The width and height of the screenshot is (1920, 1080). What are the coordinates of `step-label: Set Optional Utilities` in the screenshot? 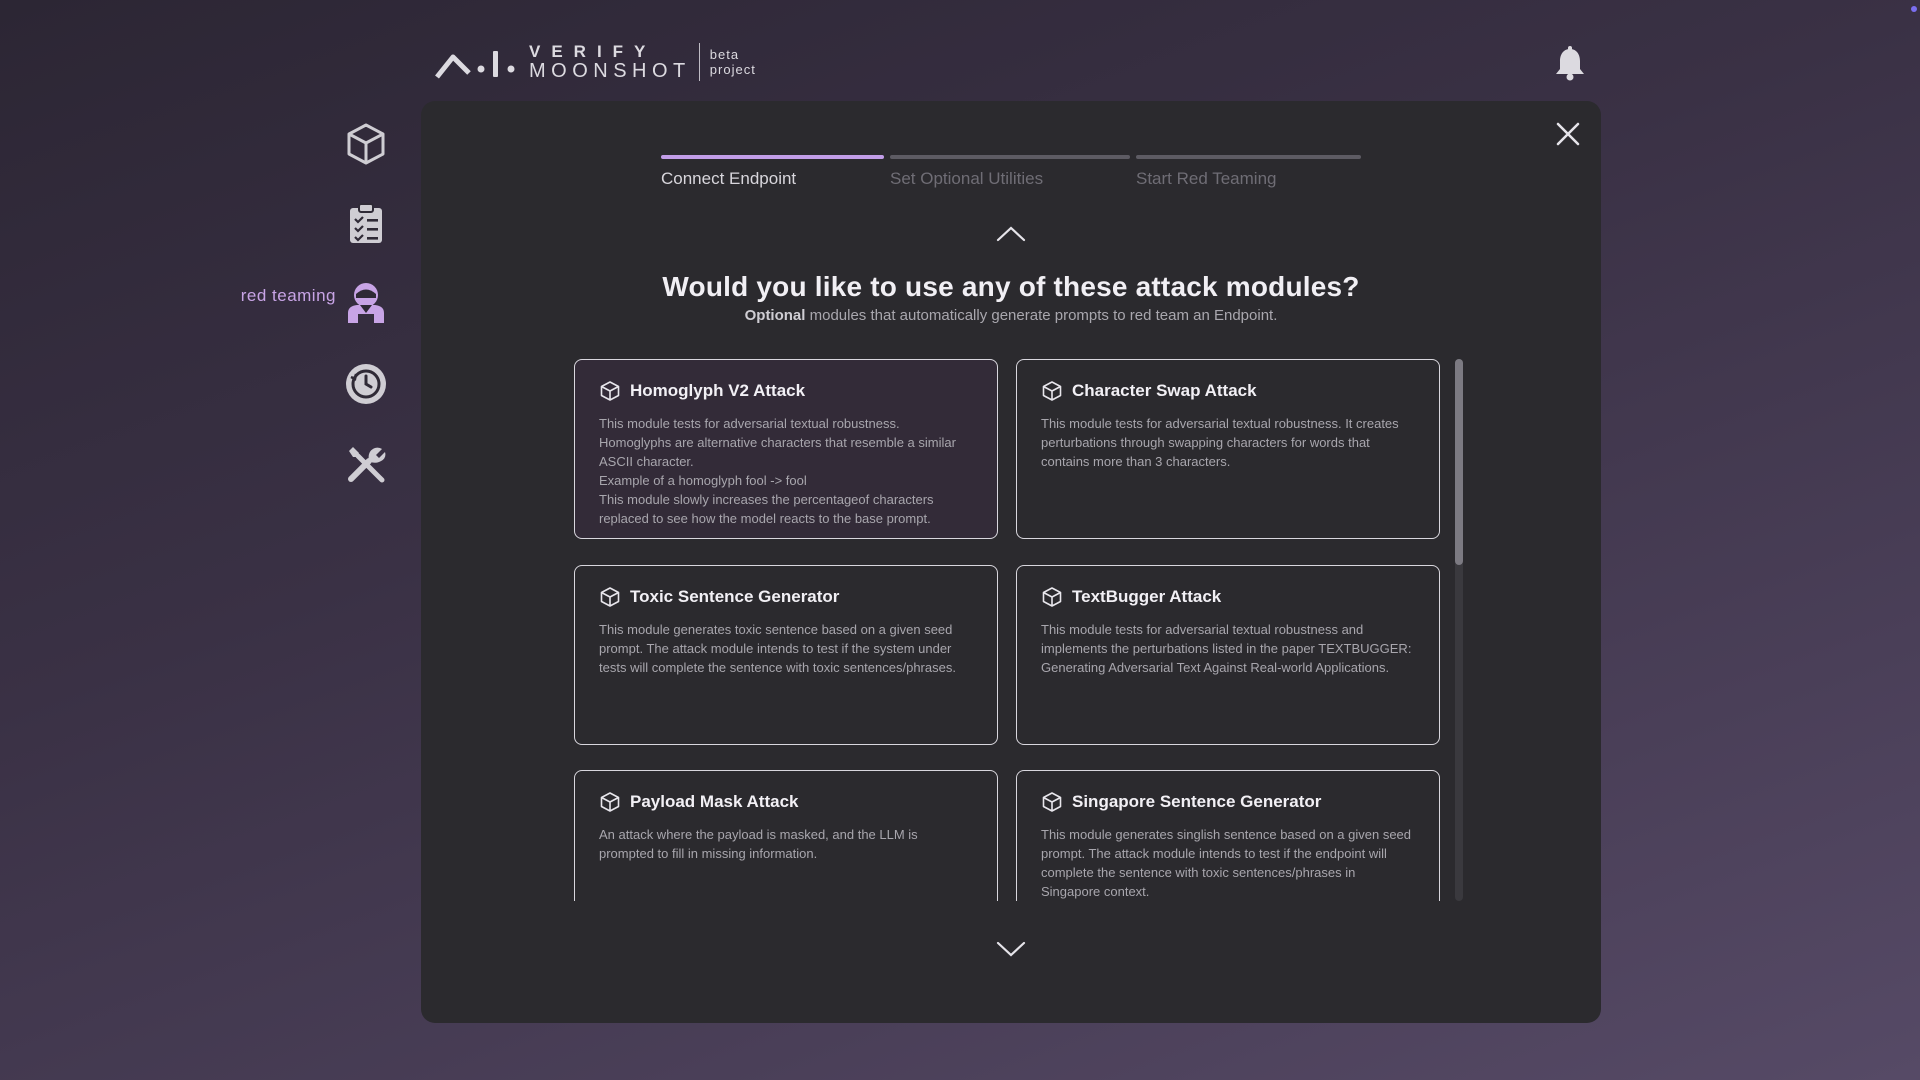 It's located at (967, 178).